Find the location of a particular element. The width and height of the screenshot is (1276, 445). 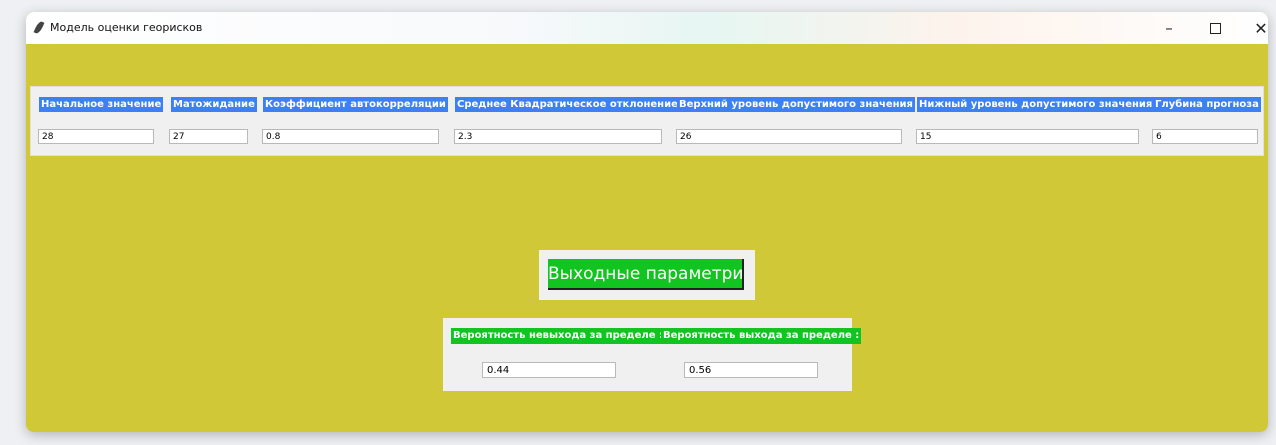

initial-value-label: Начальное значение is located at coordinates (101, 104).